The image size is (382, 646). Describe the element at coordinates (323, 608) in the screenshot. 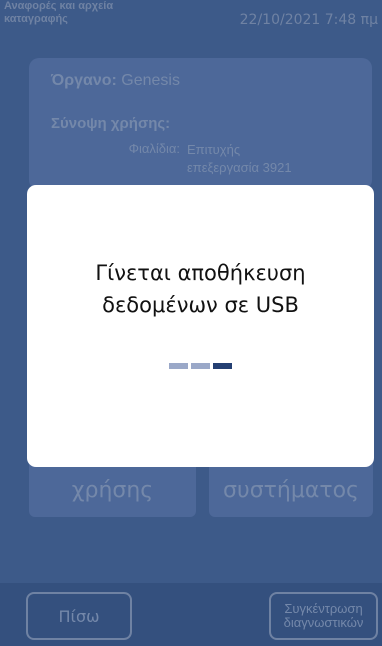

I see `diag-label-line1: Συγκέντρωση` at that location.